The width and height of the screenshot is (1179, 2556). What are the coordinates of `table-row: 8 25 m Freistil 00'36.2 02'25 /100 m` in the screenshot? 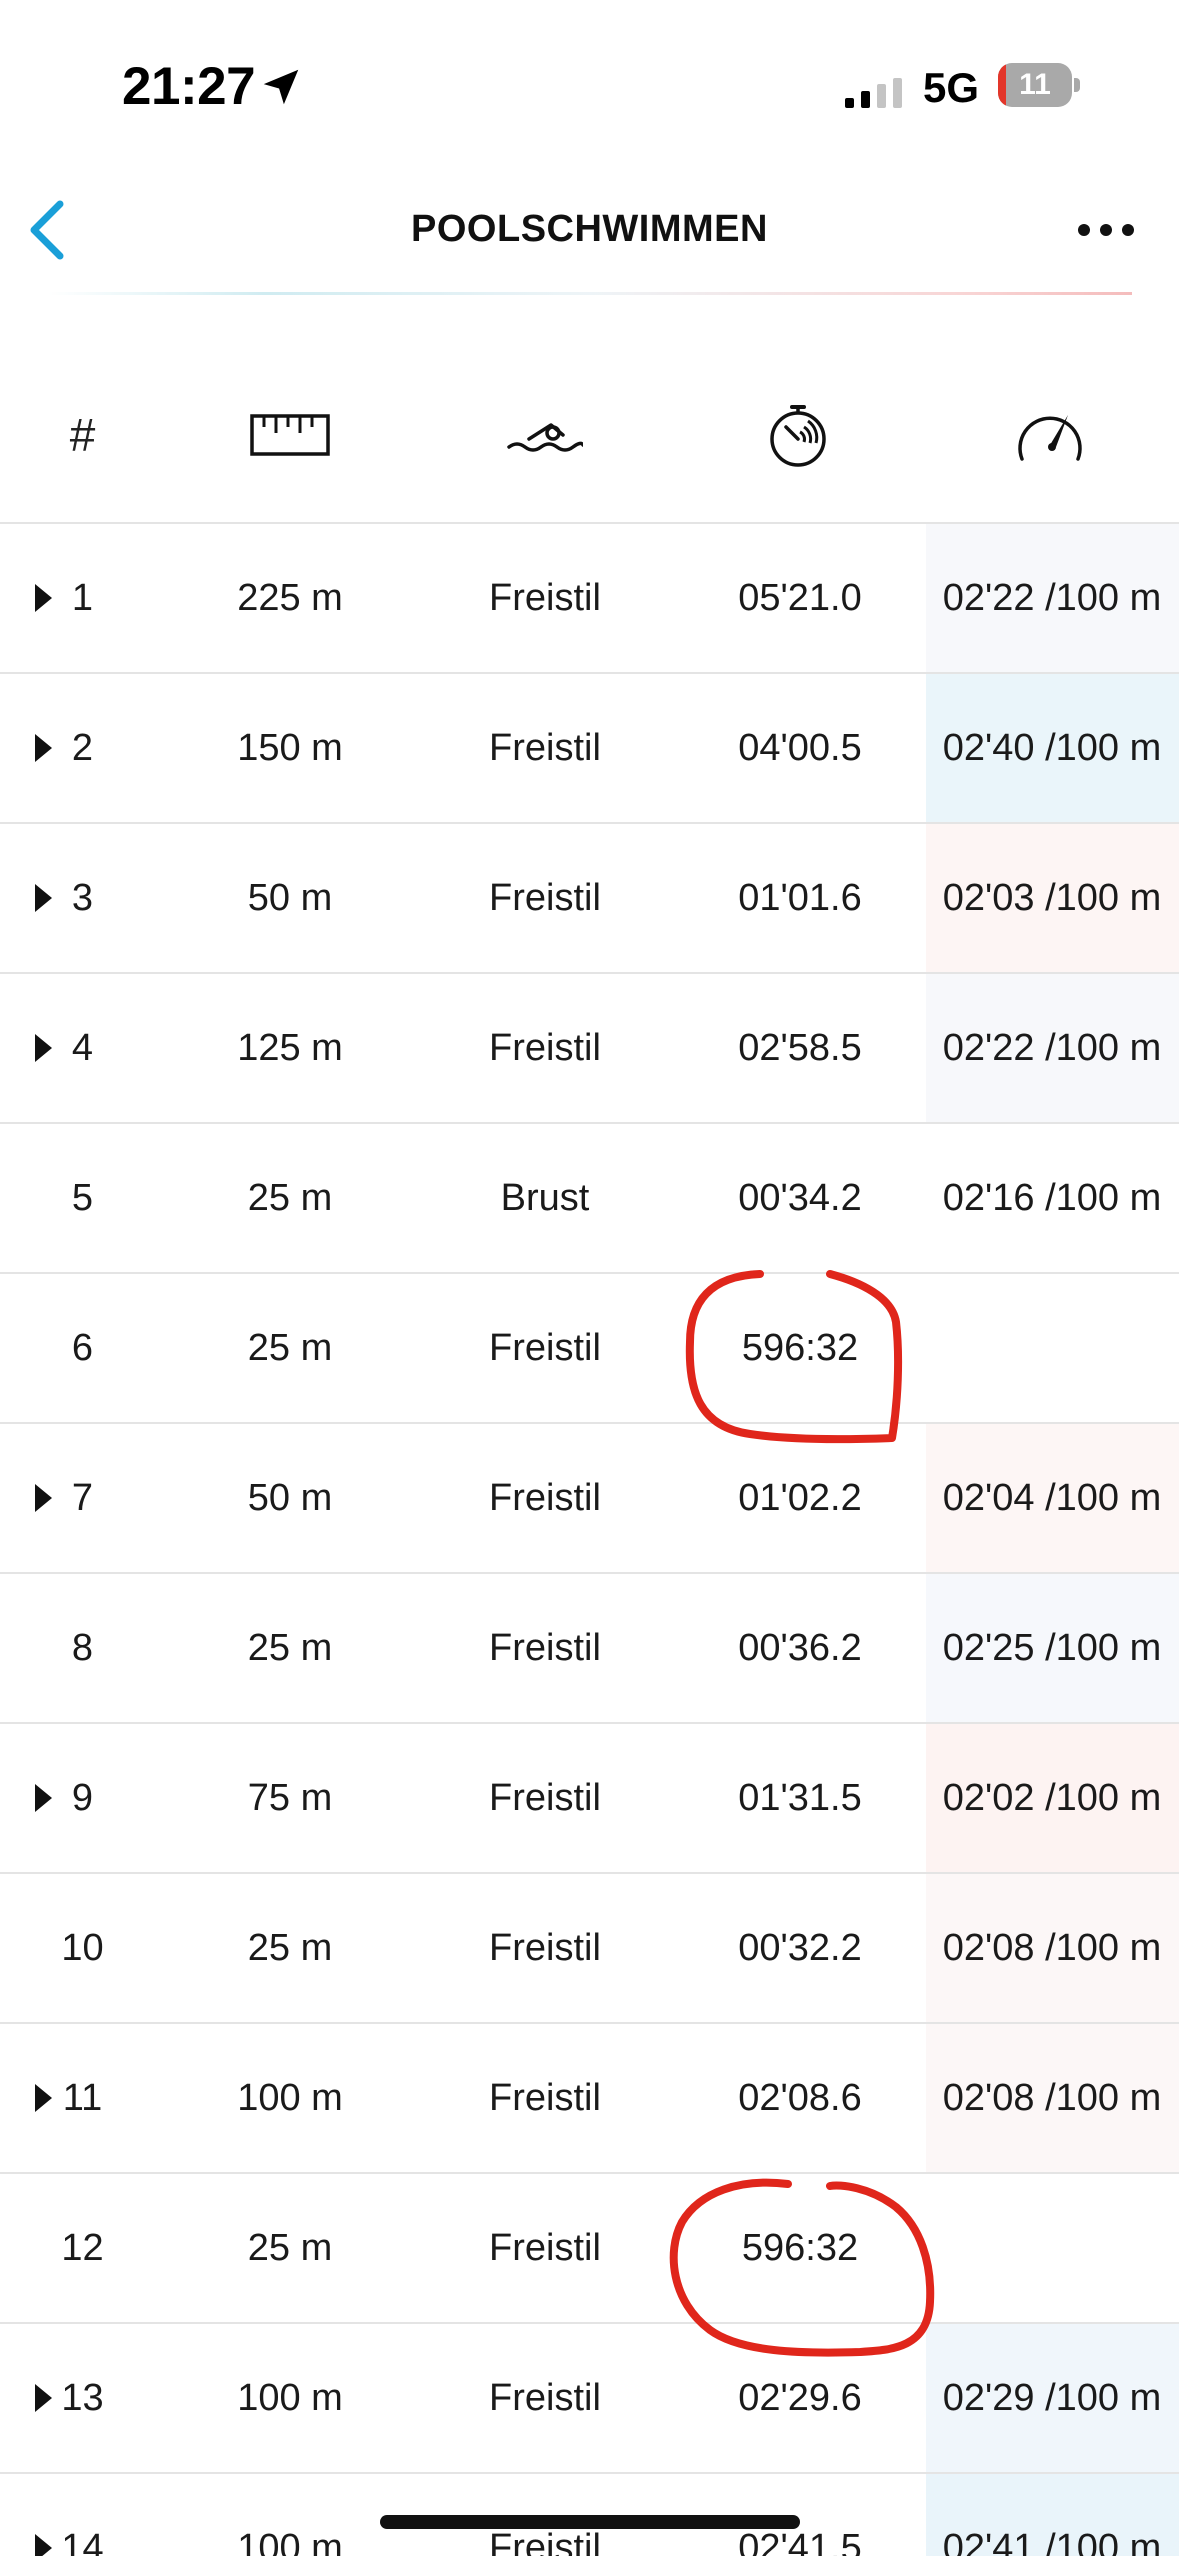 It's located at (589, 1649).